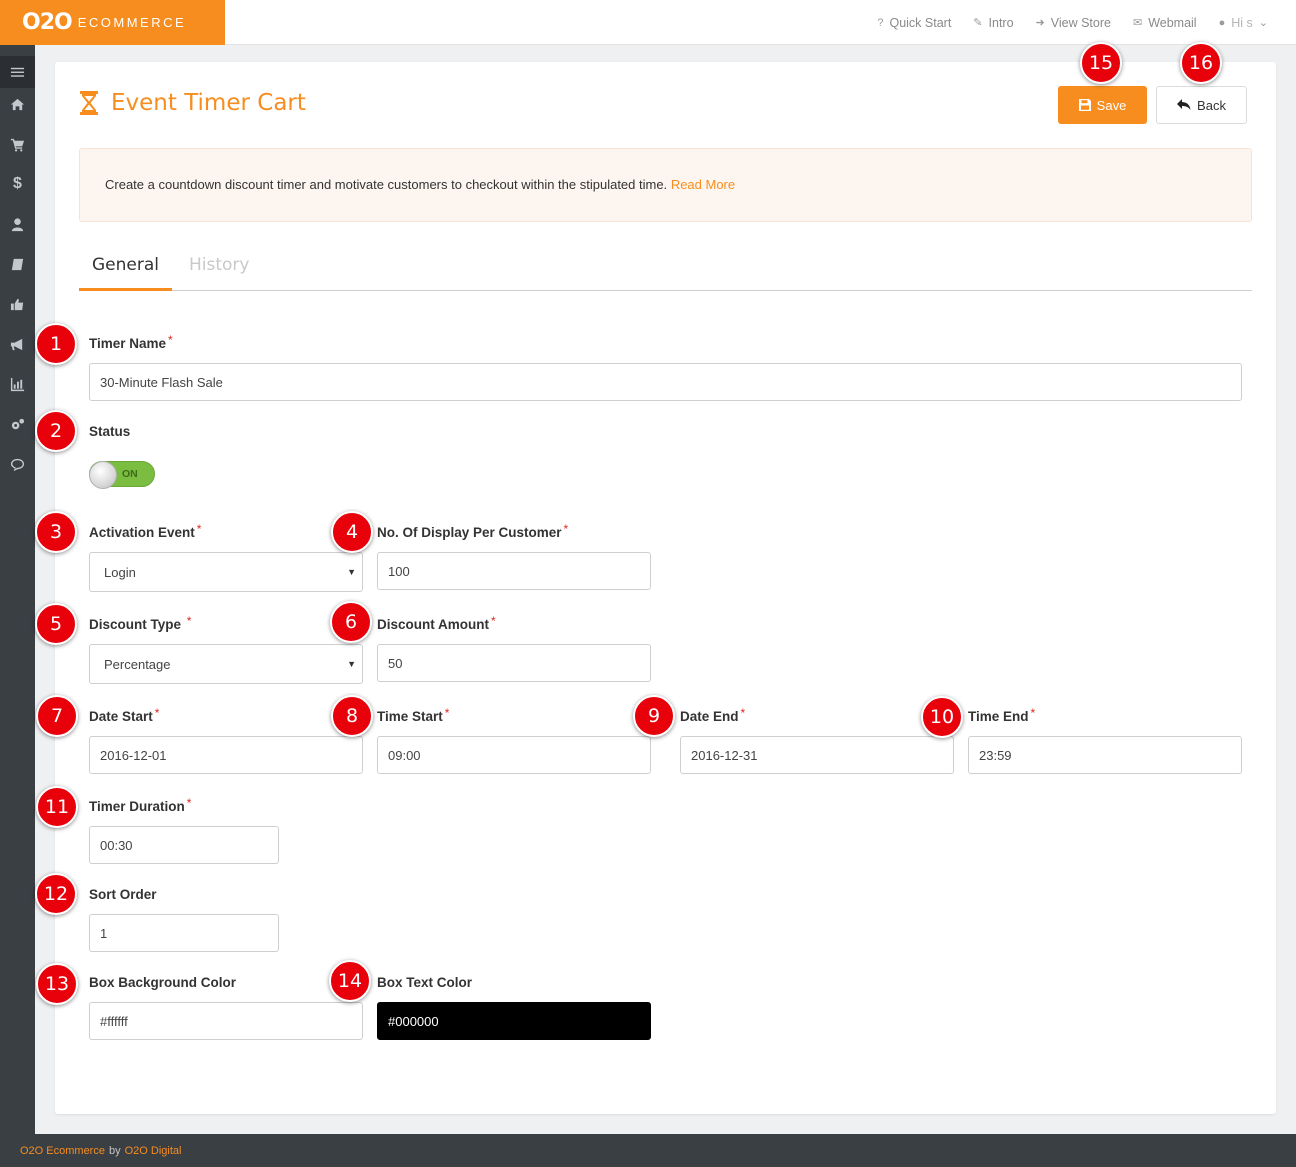  I want to click on time-end-label: Time End *, so click(1002, 715).